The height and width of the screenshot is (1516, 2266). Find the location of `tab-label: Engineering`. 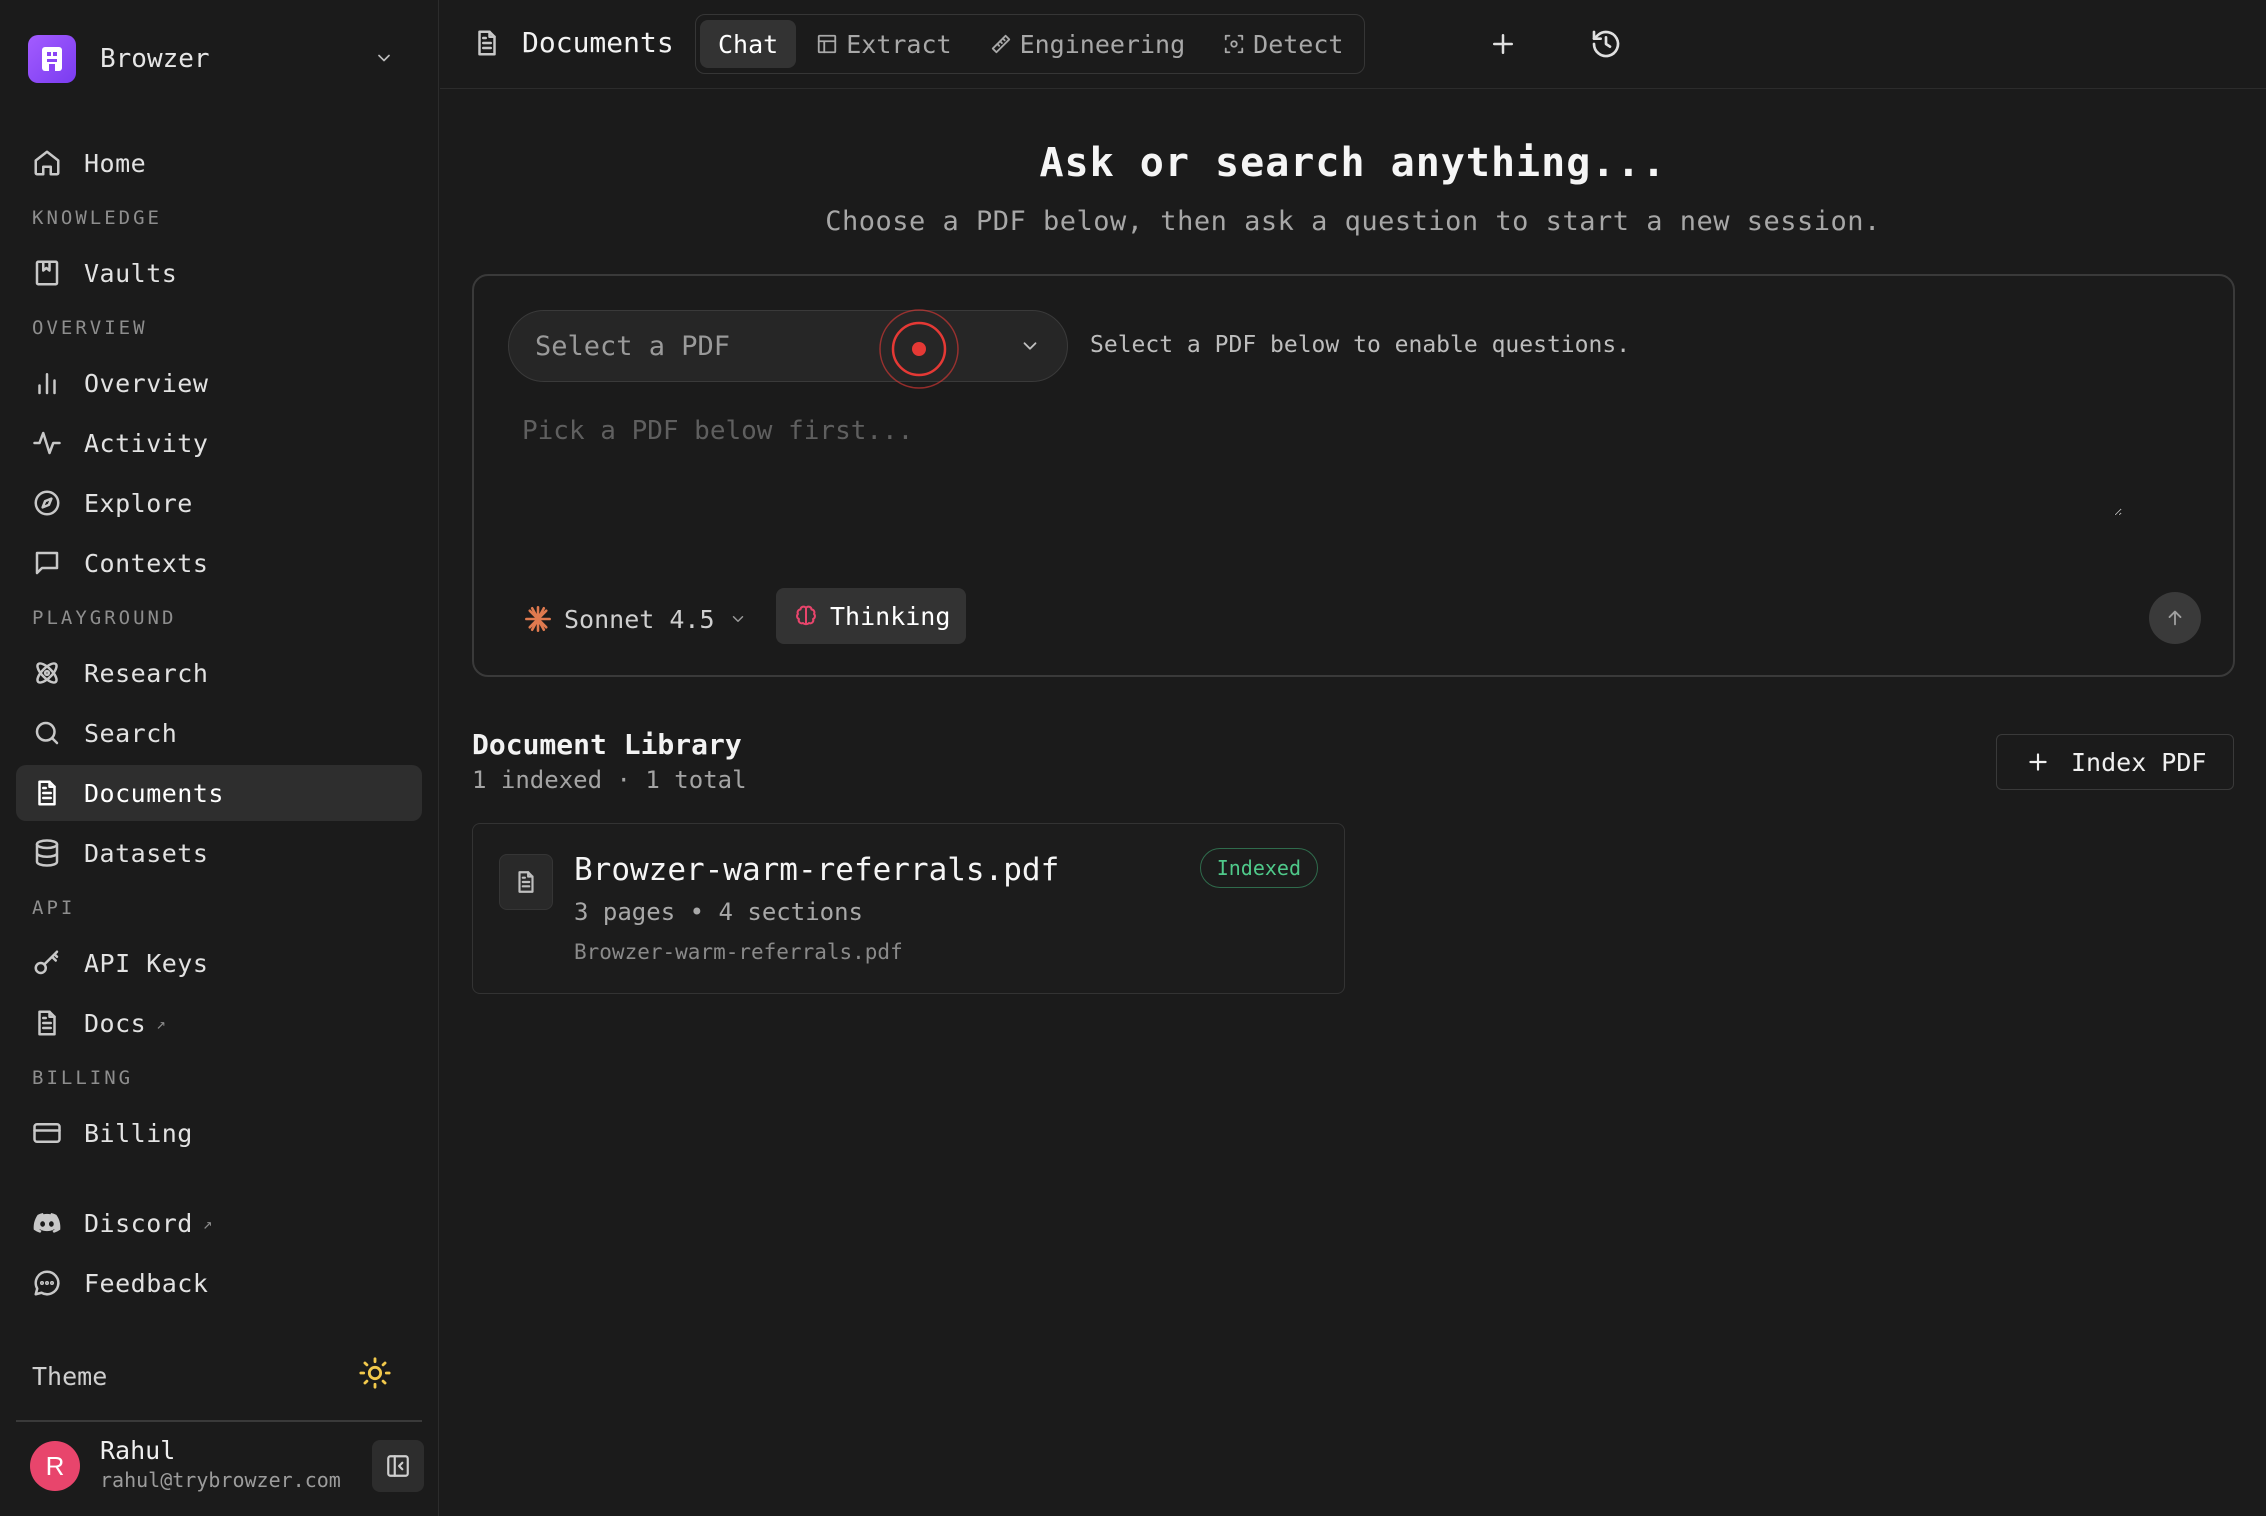

tab-label: Engineering is located at coordinates (1102, 44).